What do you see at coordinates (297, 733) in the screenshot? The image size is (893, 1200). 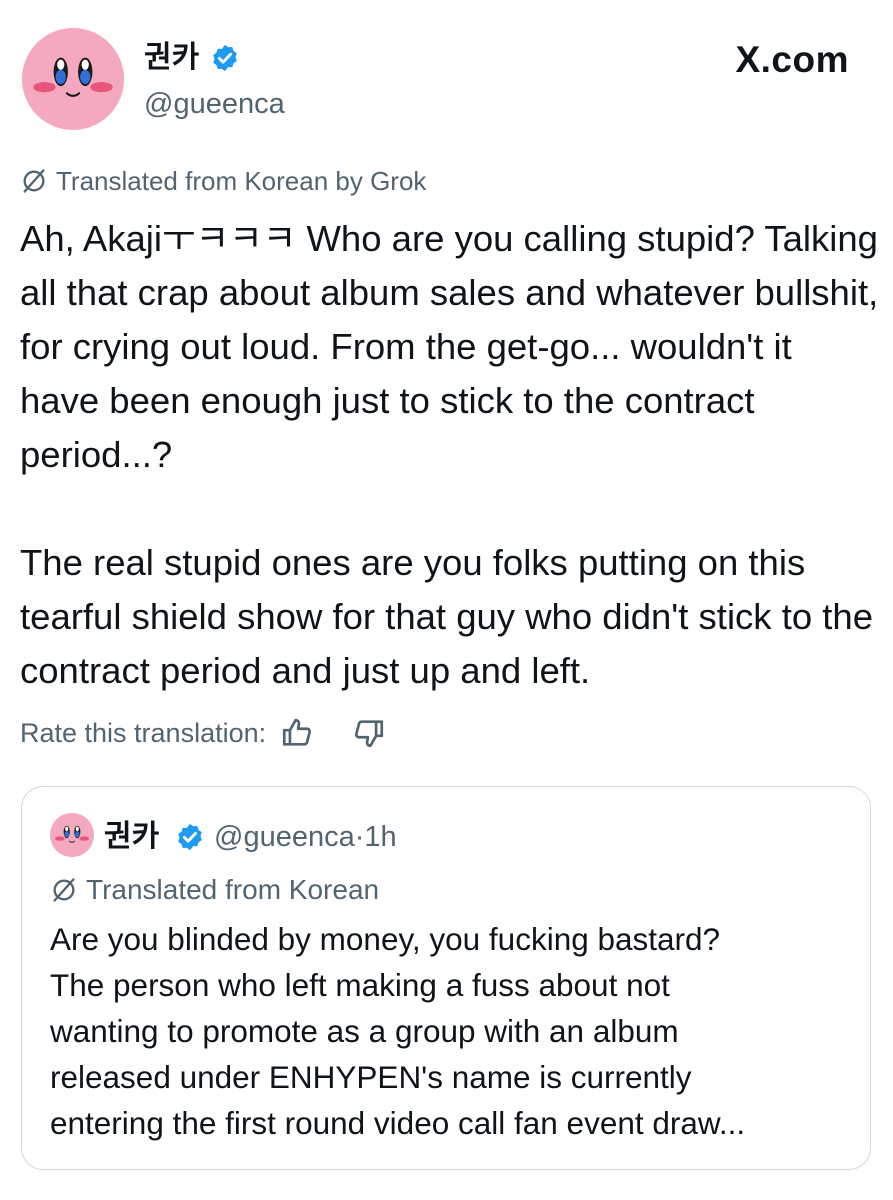 I see `thumbs-up-icon` at bounding box center [297, 733].